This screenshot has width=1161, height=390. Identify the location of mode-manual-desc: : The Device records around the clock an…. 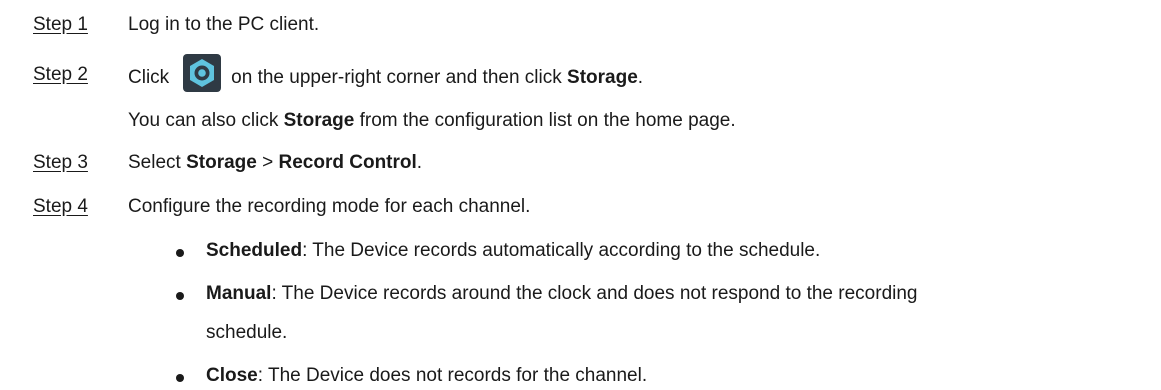
(594, 293).